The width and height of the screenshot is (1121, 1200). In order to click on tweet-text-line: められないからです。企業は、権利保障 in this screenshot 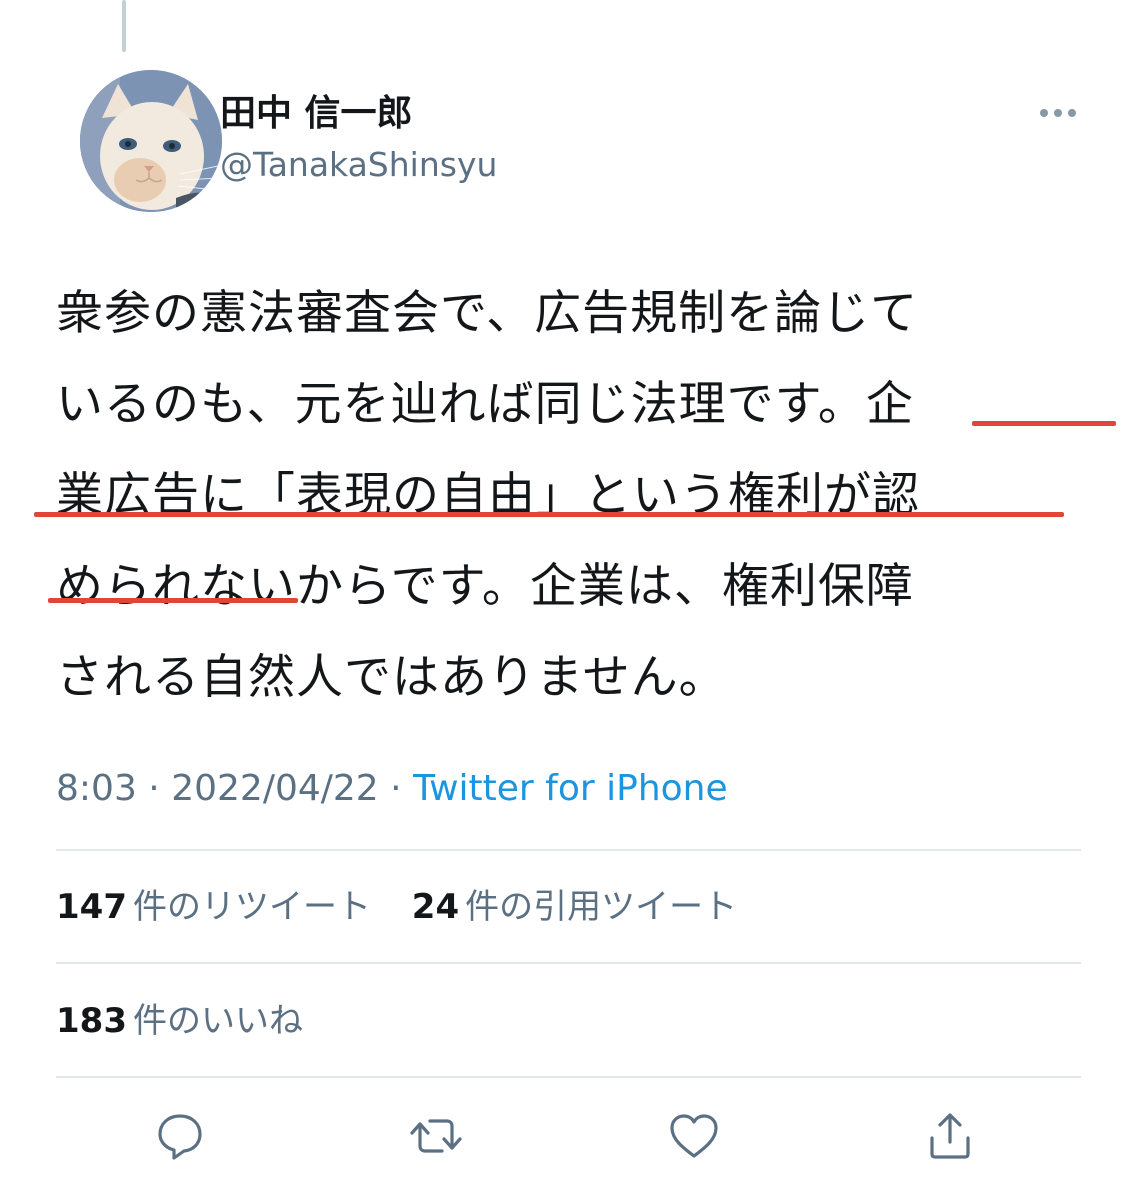, I will do `click(485, 586)`.